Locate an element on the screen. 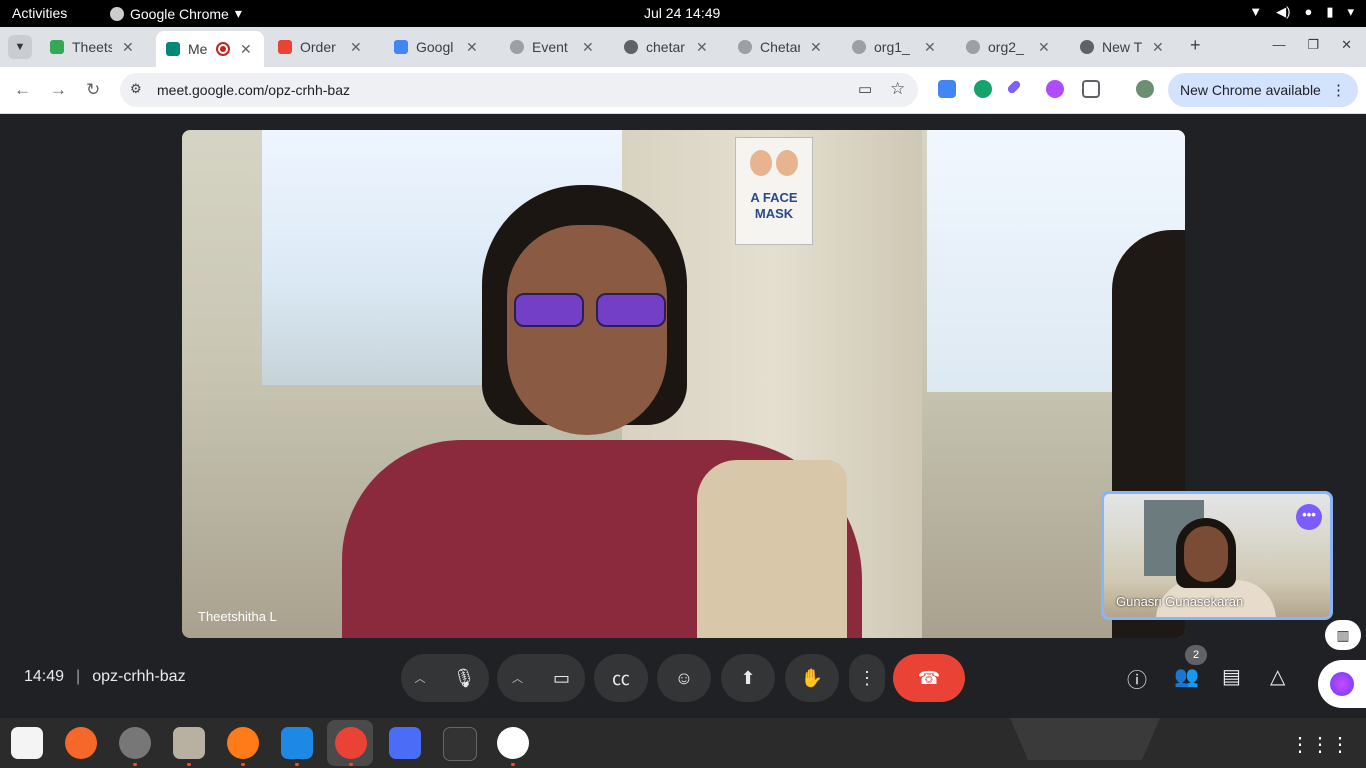 Image resolution: width=1366 pixels, height=768 pixels. raise-hand-button: ✋ is located at coordinates (812, 678).